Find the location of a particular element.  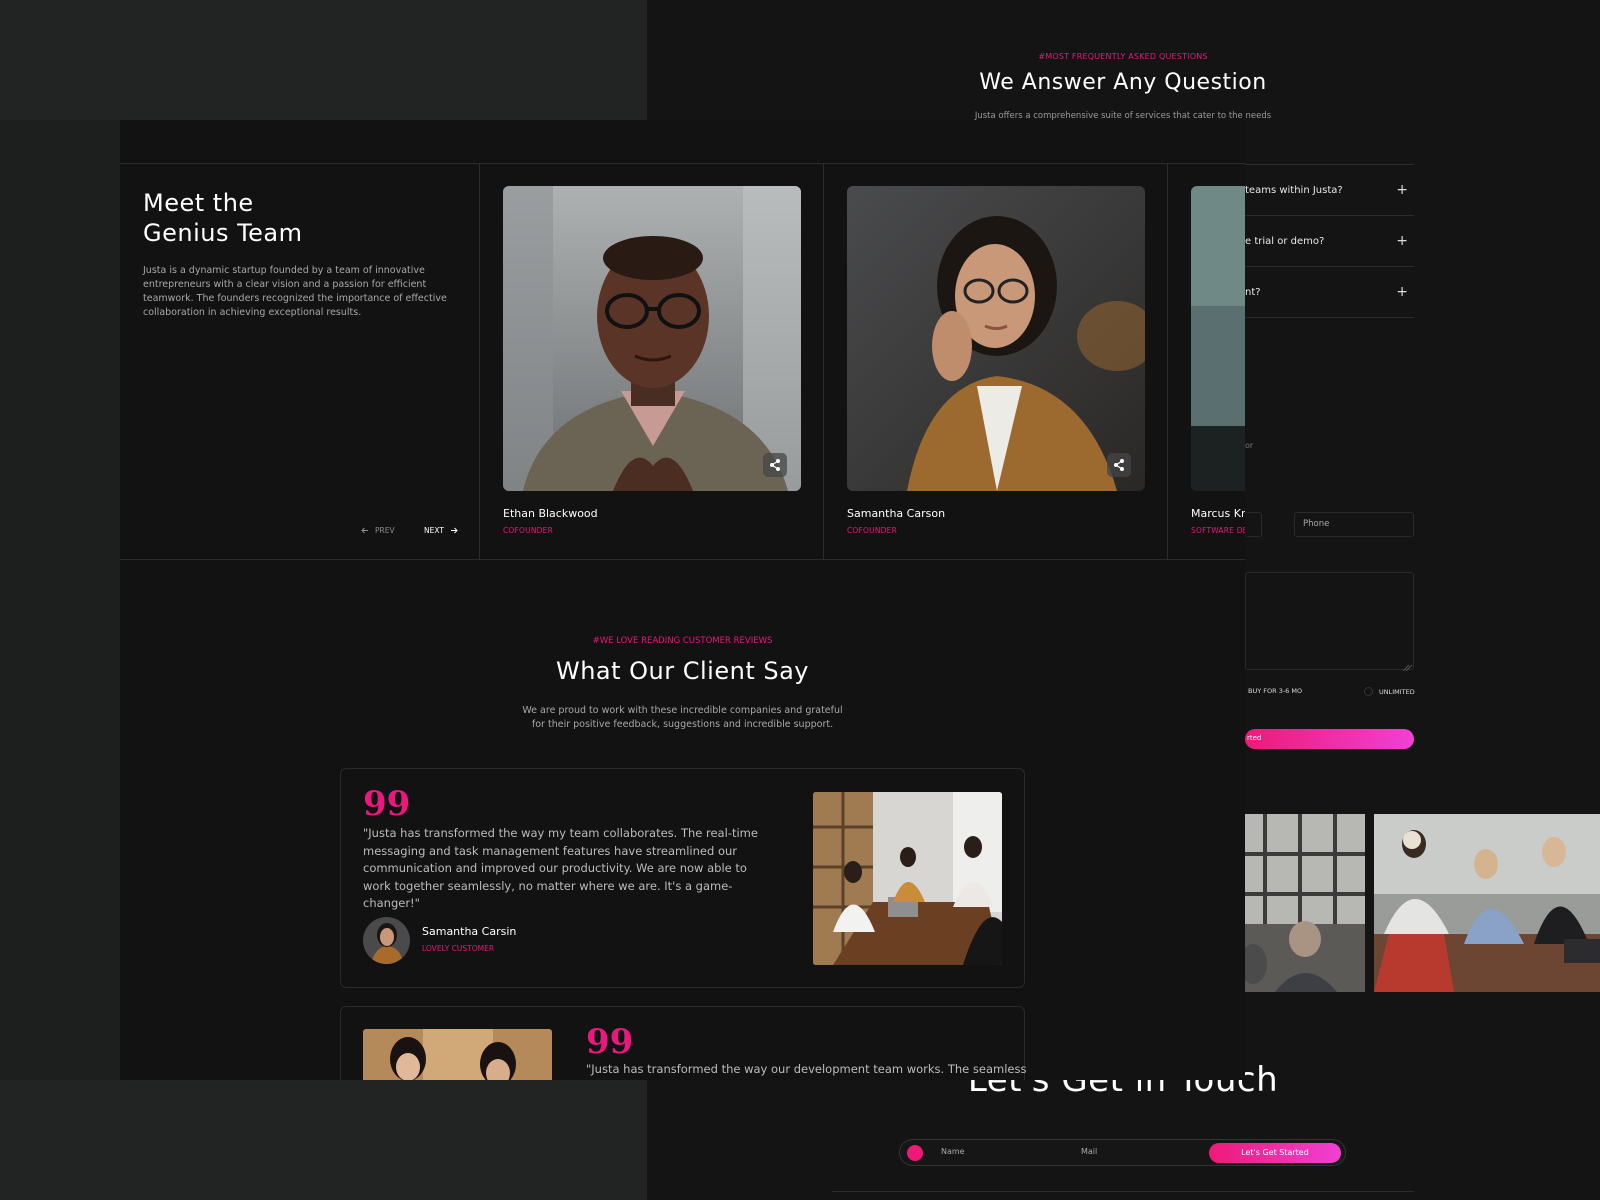

submit-button: rted is located at coordinates (1329, 739).